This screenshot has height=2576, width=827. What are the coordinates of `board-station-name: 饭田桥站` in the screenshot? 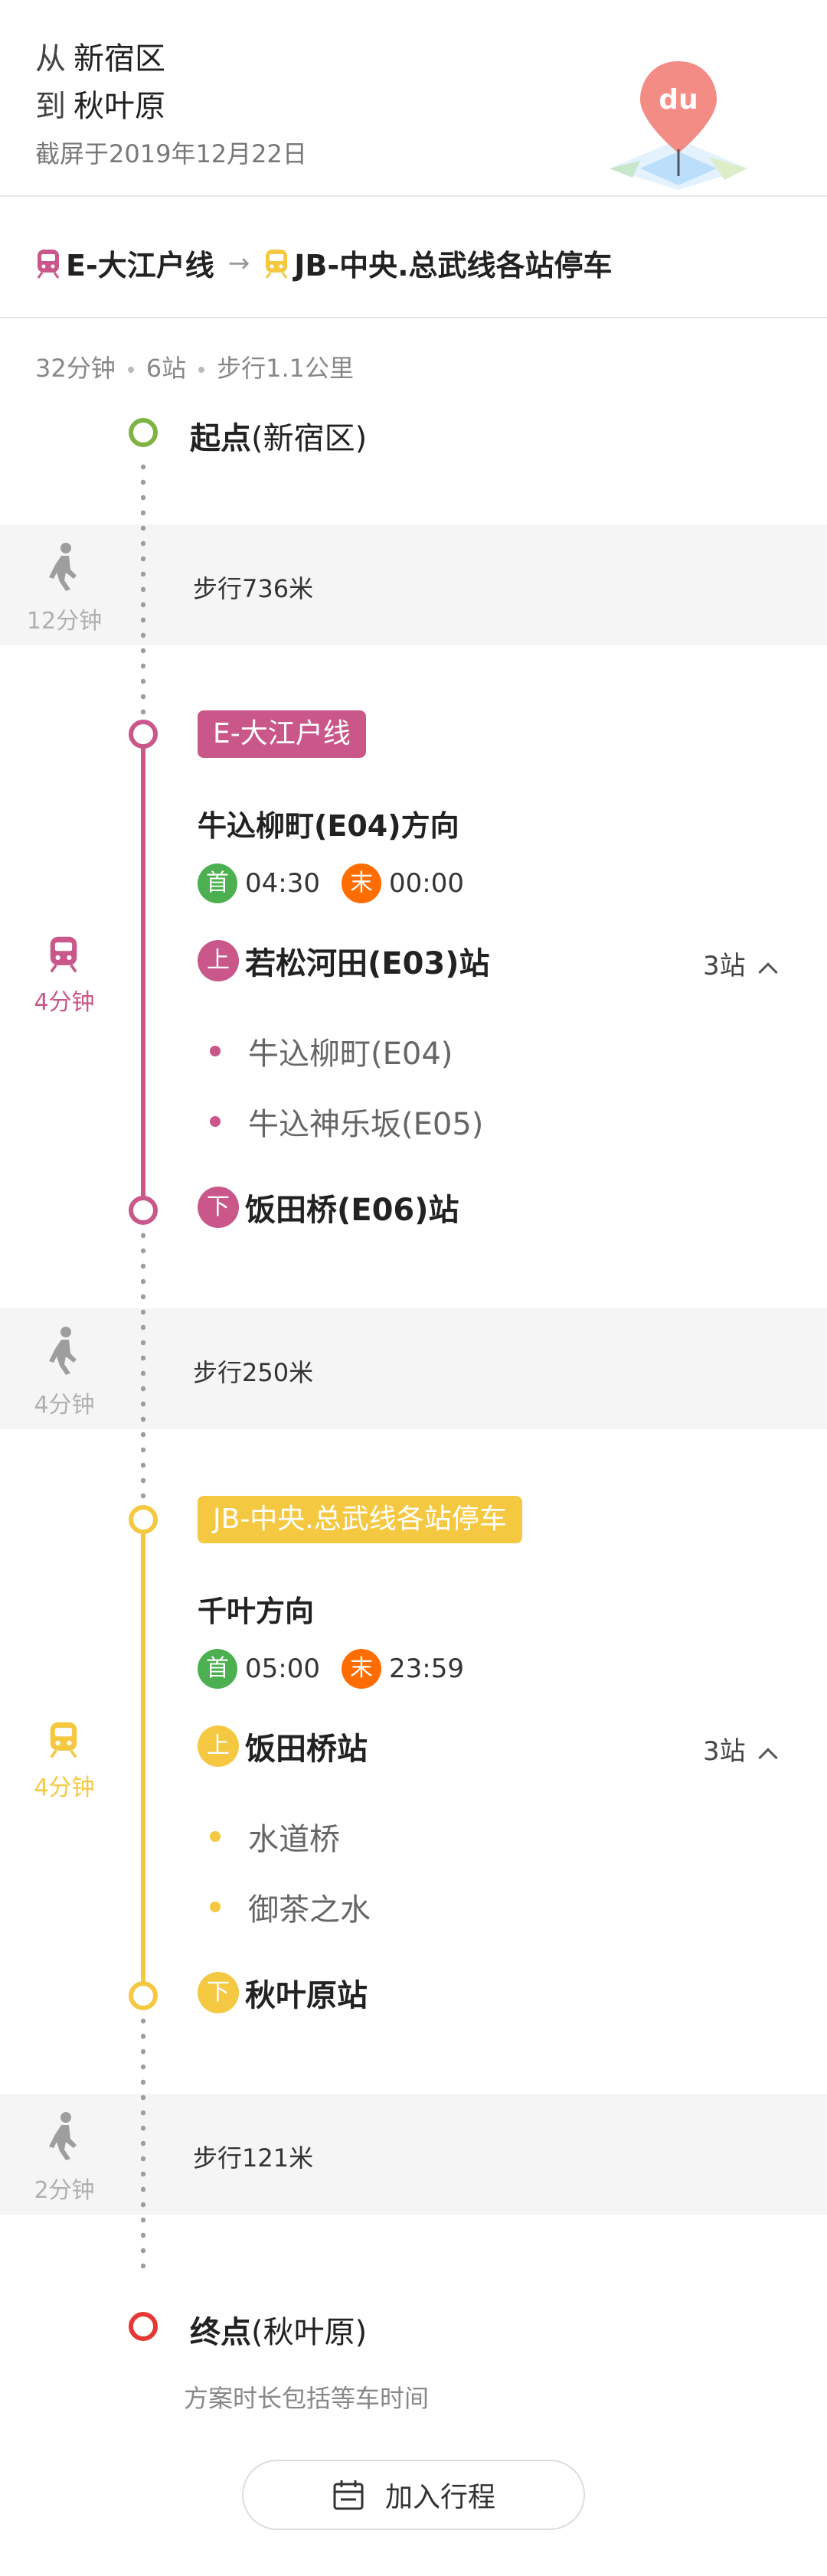 It's located at (306, 1750).